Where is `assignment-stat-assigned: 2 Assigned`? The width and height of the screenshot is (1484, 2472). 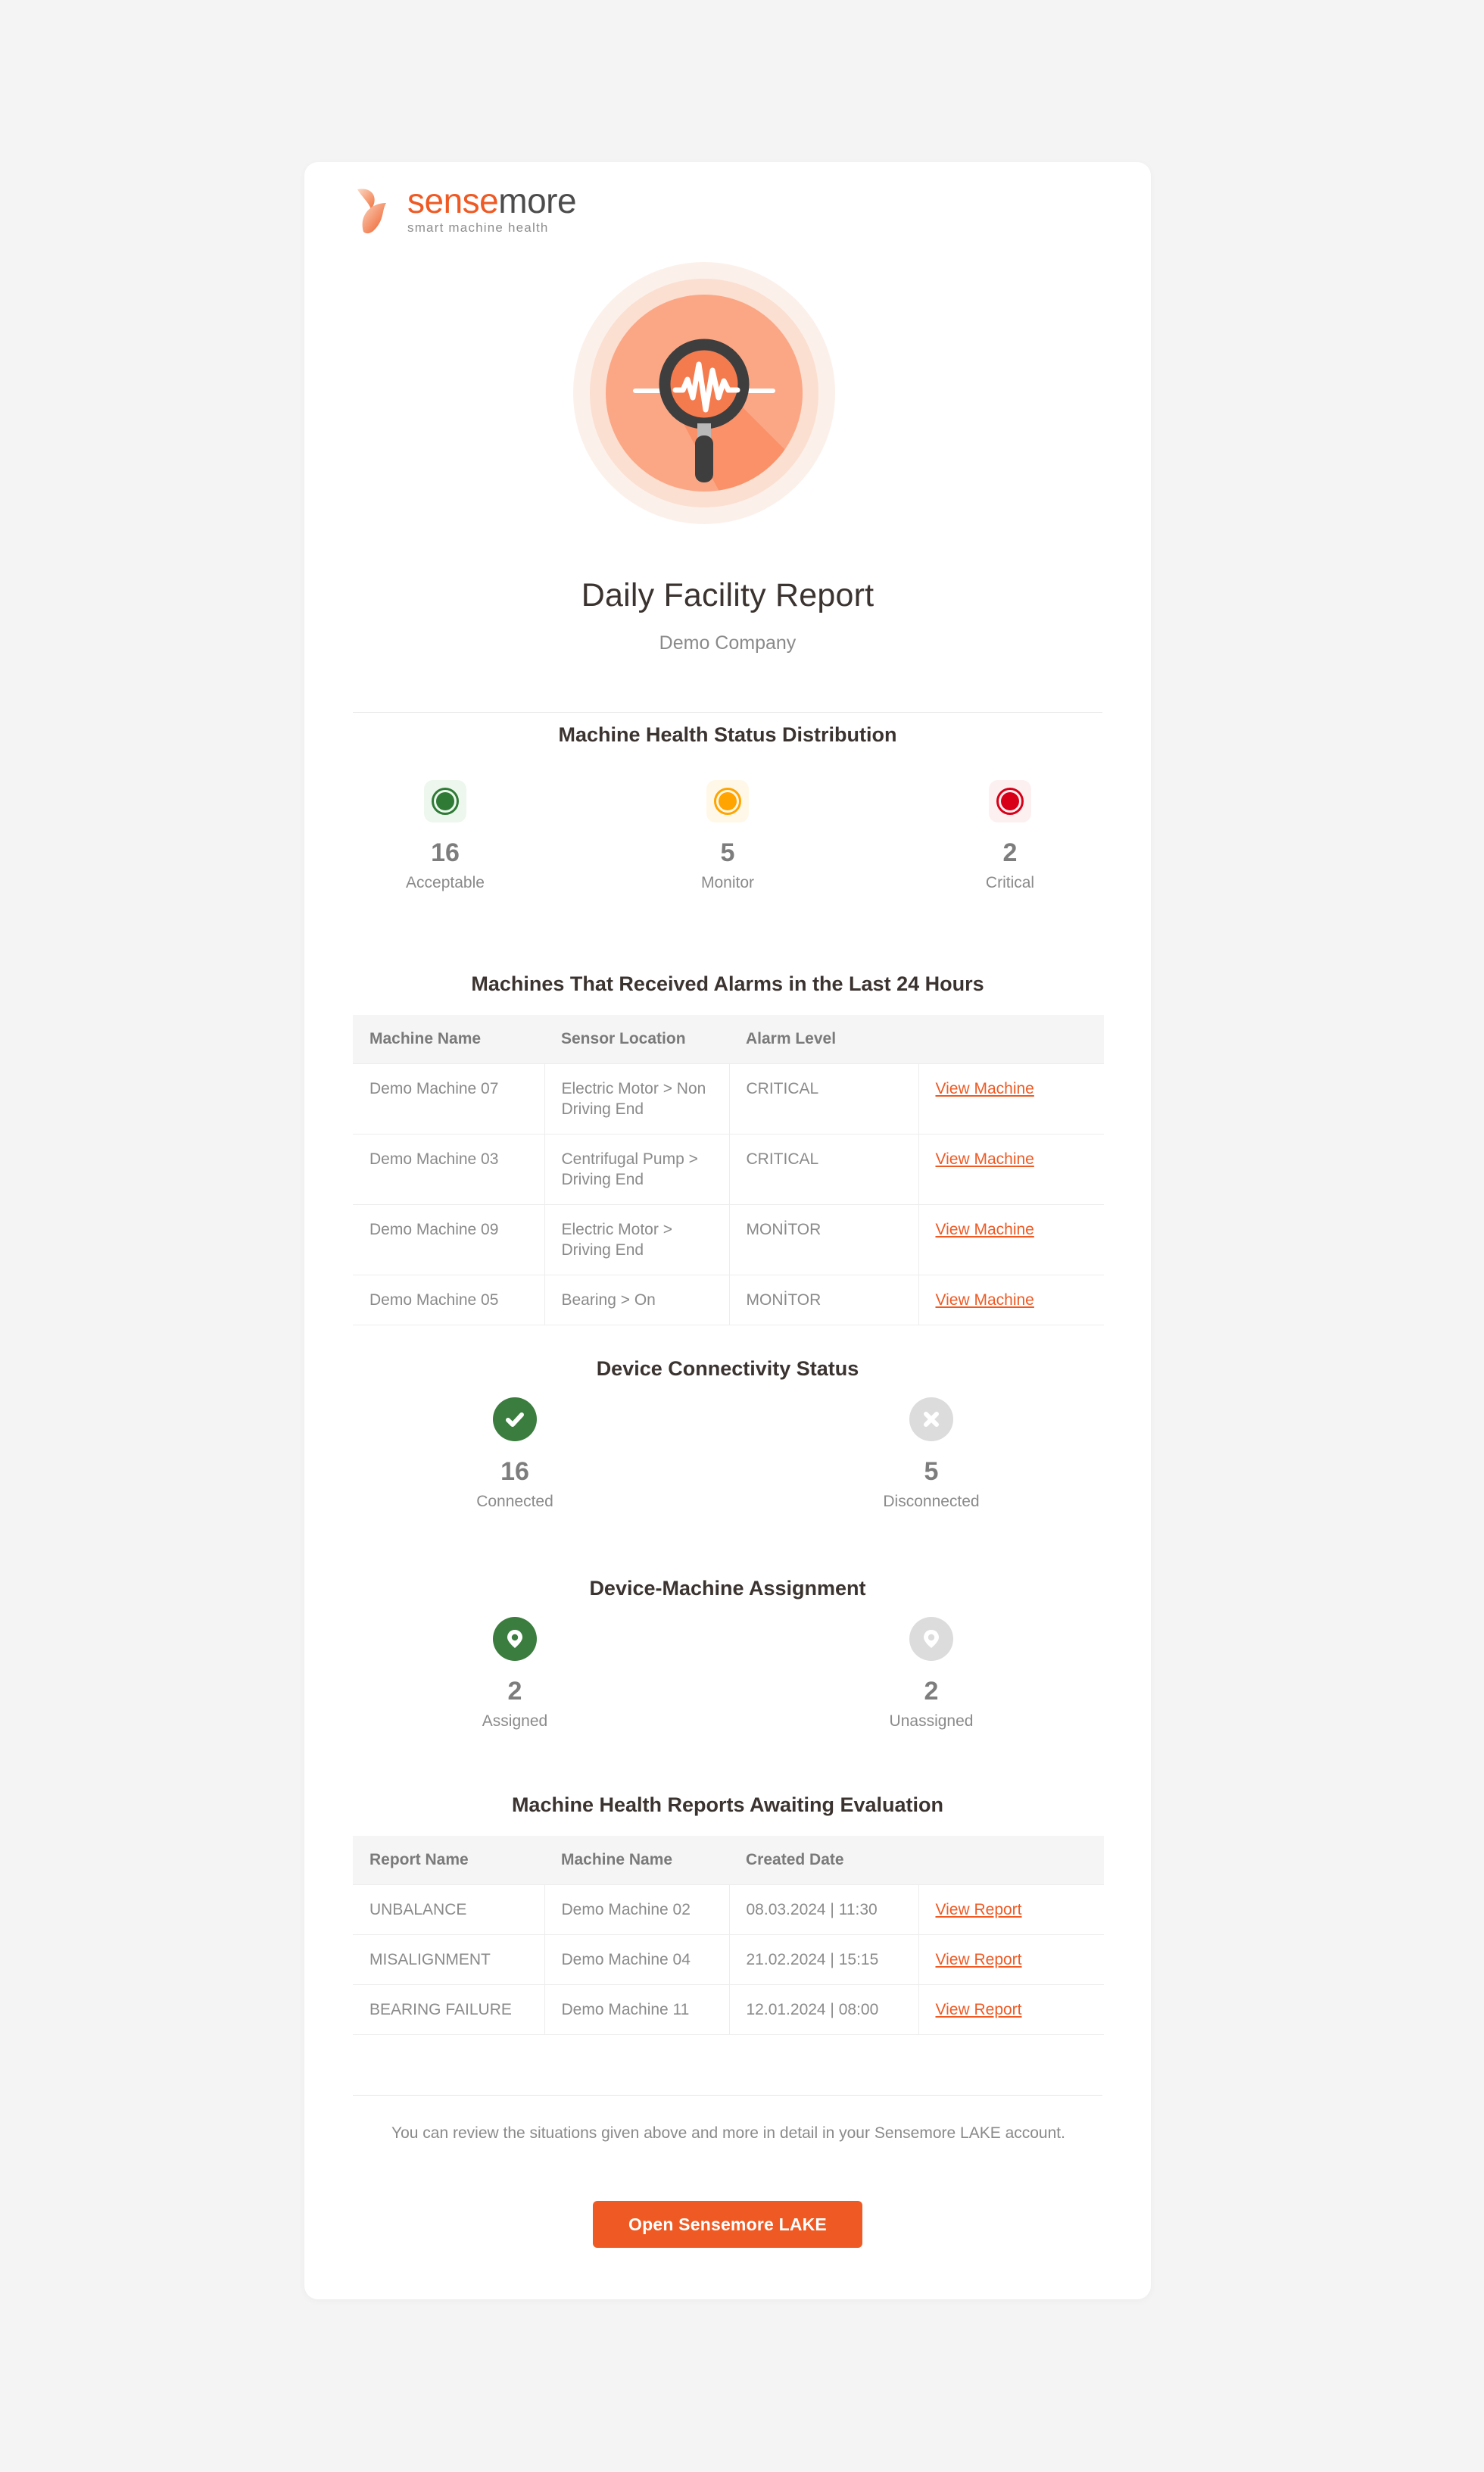 assignment-stat-assigned: 2 Assigned is located at coordinates (514, 1674).